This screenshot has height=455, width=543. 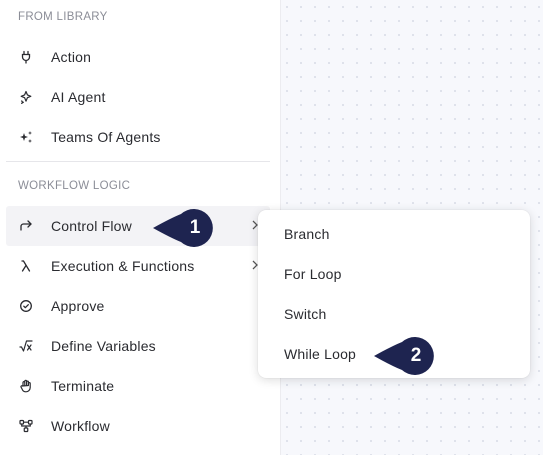 What do you see at coordinates (138, 57) in the screenshot?
I see `sidebar-item-action: Action` at bounding box center [138, 57].